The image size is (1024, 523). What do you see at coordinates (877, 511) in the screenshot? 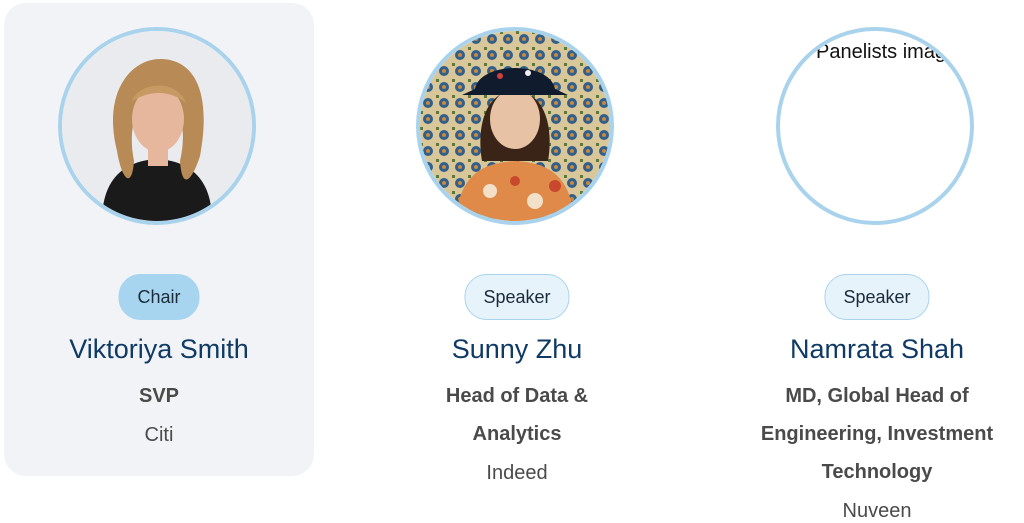
I see `panelist-company: Nuveen` at bounding box center [877, 511].